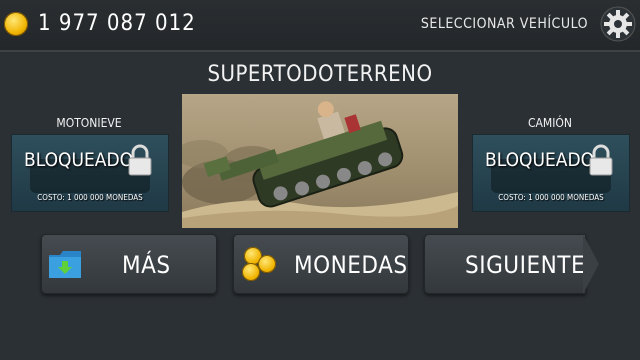 This screenshot has height=360, width=640. I want to click on download-folder-icon, so click(65, 264).